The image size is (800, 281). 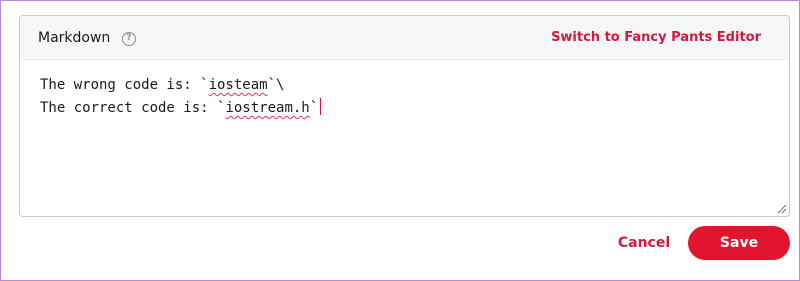 I want to click on line-prefix: The wrong code is: `, so click(x=124, y=85).